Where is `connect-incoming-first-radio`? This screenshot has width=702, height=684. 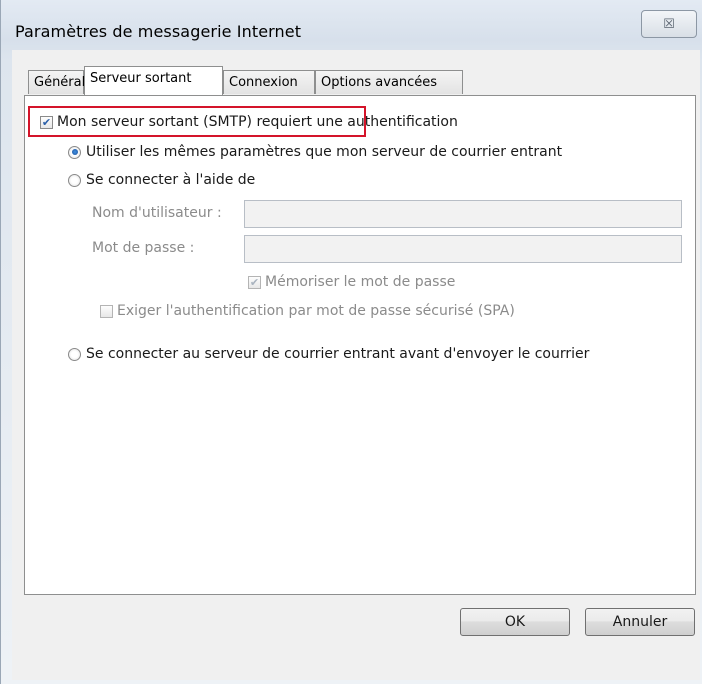 connect-incoming-first-radio is located at coordinates (74, 354).